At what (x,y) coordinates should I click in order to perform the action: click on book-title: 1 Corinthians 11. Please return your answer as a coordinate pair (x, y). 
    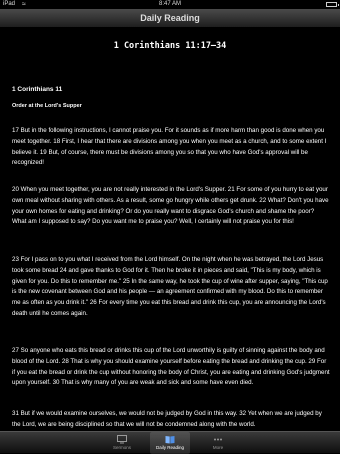
    Looking at the image, I should click on (37, 89).